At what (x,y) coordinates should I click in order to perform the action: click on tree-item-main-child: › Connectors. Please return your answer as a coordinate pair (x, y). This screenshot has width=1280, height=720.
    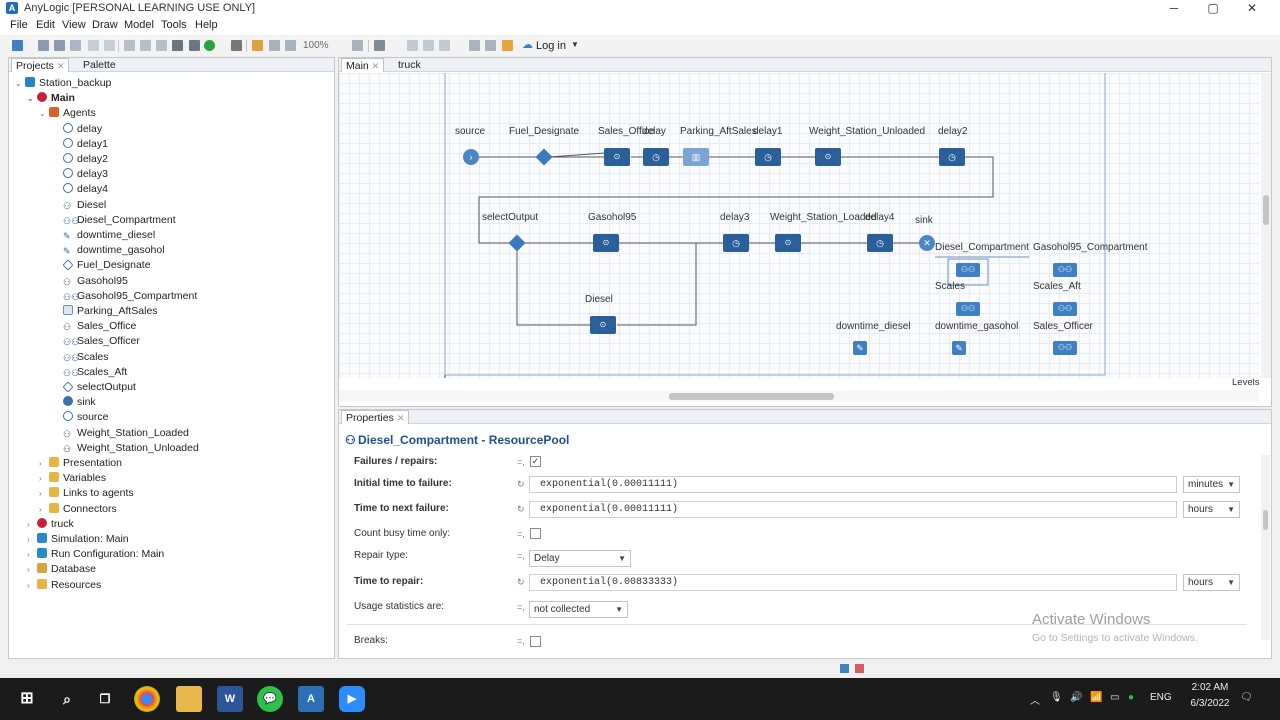
    Looking at the image, I should click on (78, 509).